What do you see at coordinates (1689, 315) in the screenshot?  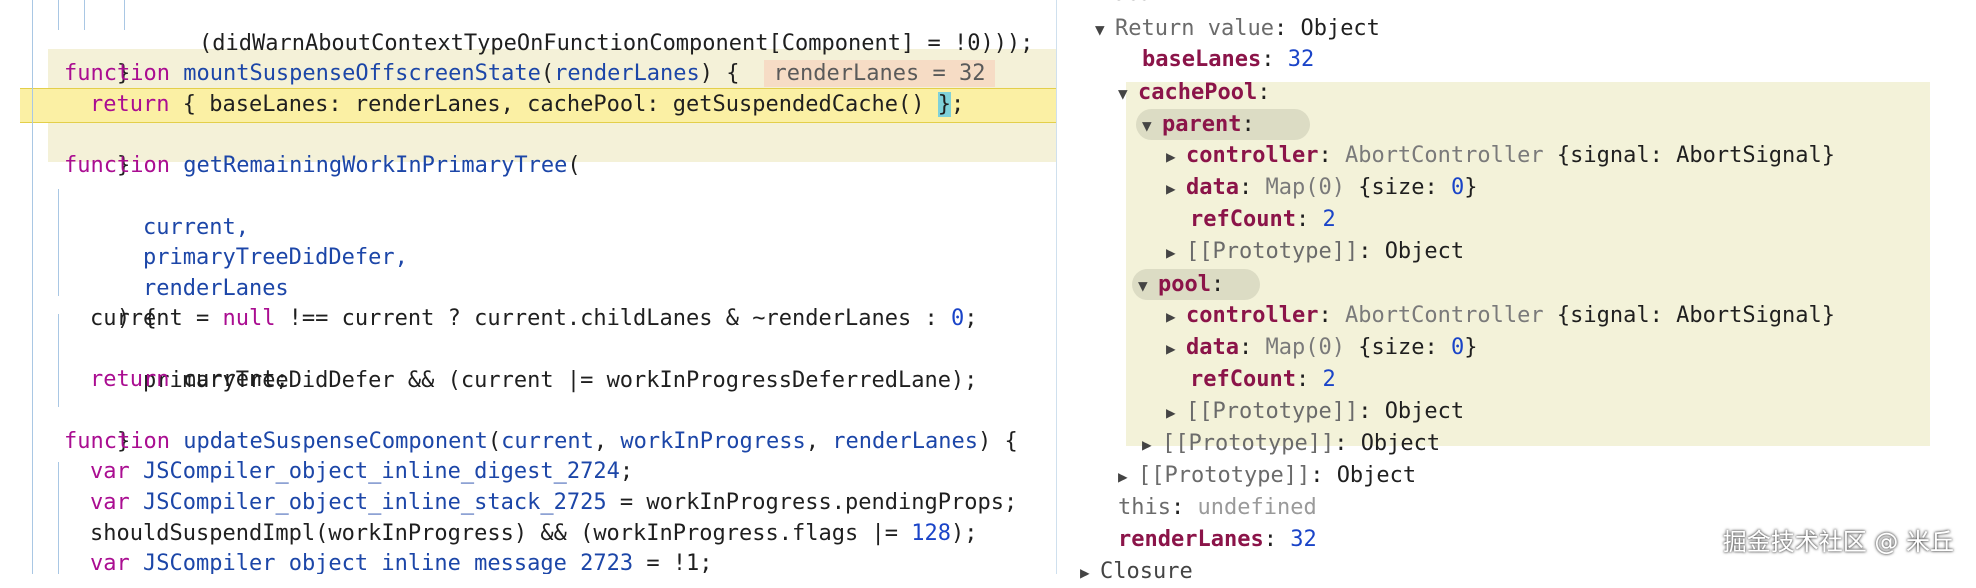 I see `scope-value: {signal: AbortSignal}` at bounding box center [1689, 315].